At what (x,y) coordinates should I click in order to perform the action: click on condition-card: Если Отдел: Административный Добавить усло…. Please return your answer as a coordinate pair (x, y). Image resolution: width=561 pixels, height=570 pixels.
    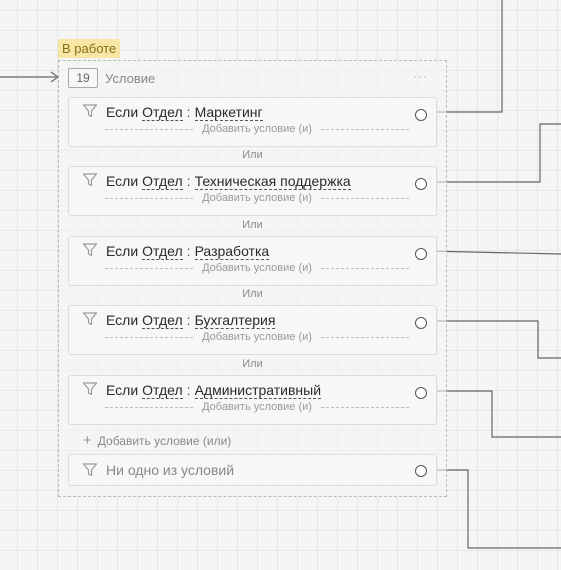
    Looking at the image, I should click on (252, 400).